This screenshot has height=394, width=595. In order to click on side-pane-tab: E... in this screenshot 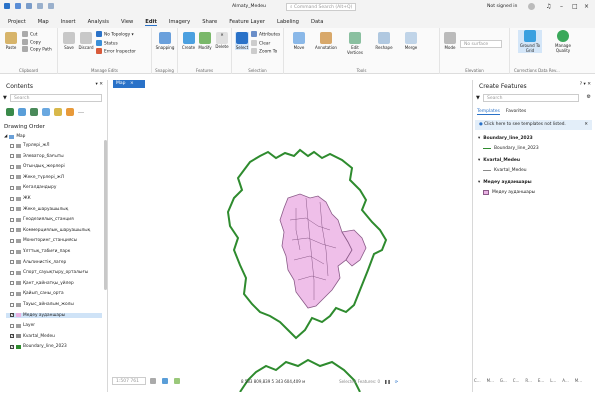, I will do `click(541, 380)`.